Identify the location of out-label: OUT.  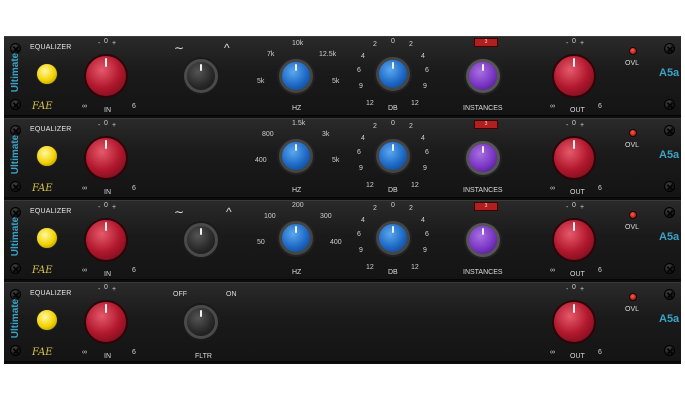
(577, 356).